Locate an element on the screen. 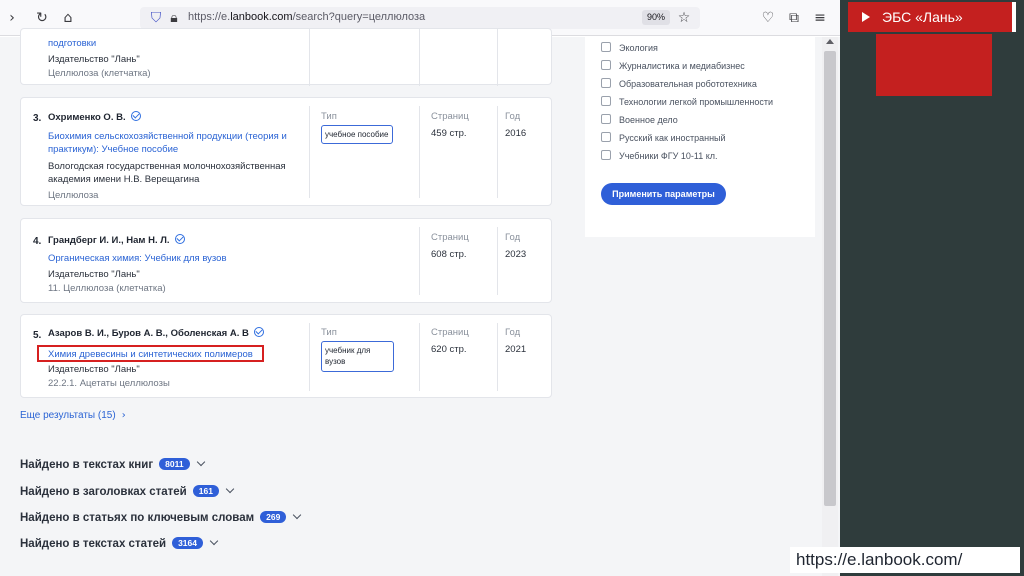 The width and height of the screenshot is (1024, 576). filter-checkbox: Русский как иностранный is located at coordinates (663, 137).